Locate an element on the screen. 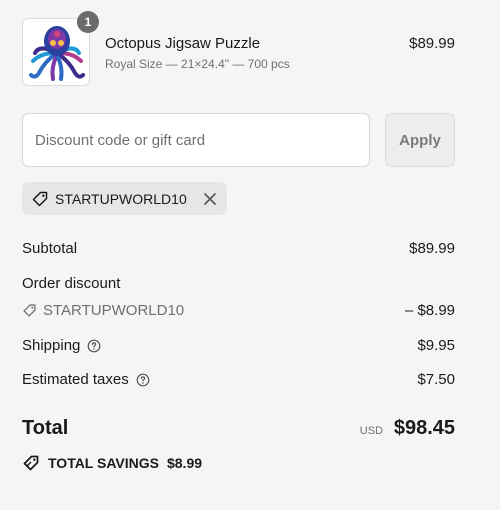 This screenshot has width=500, height=510. total-row: Total USD $98.45 is located at coordinates (238, 431).